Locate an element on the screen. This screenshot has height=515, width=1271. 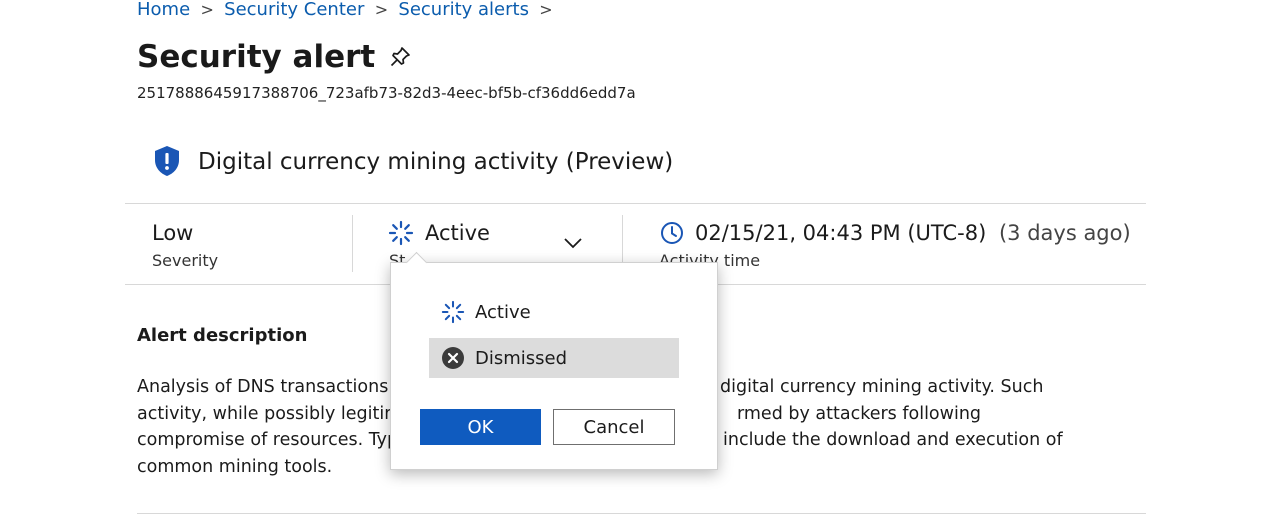
status-option-active: Active is located at coordinates (554, 312).